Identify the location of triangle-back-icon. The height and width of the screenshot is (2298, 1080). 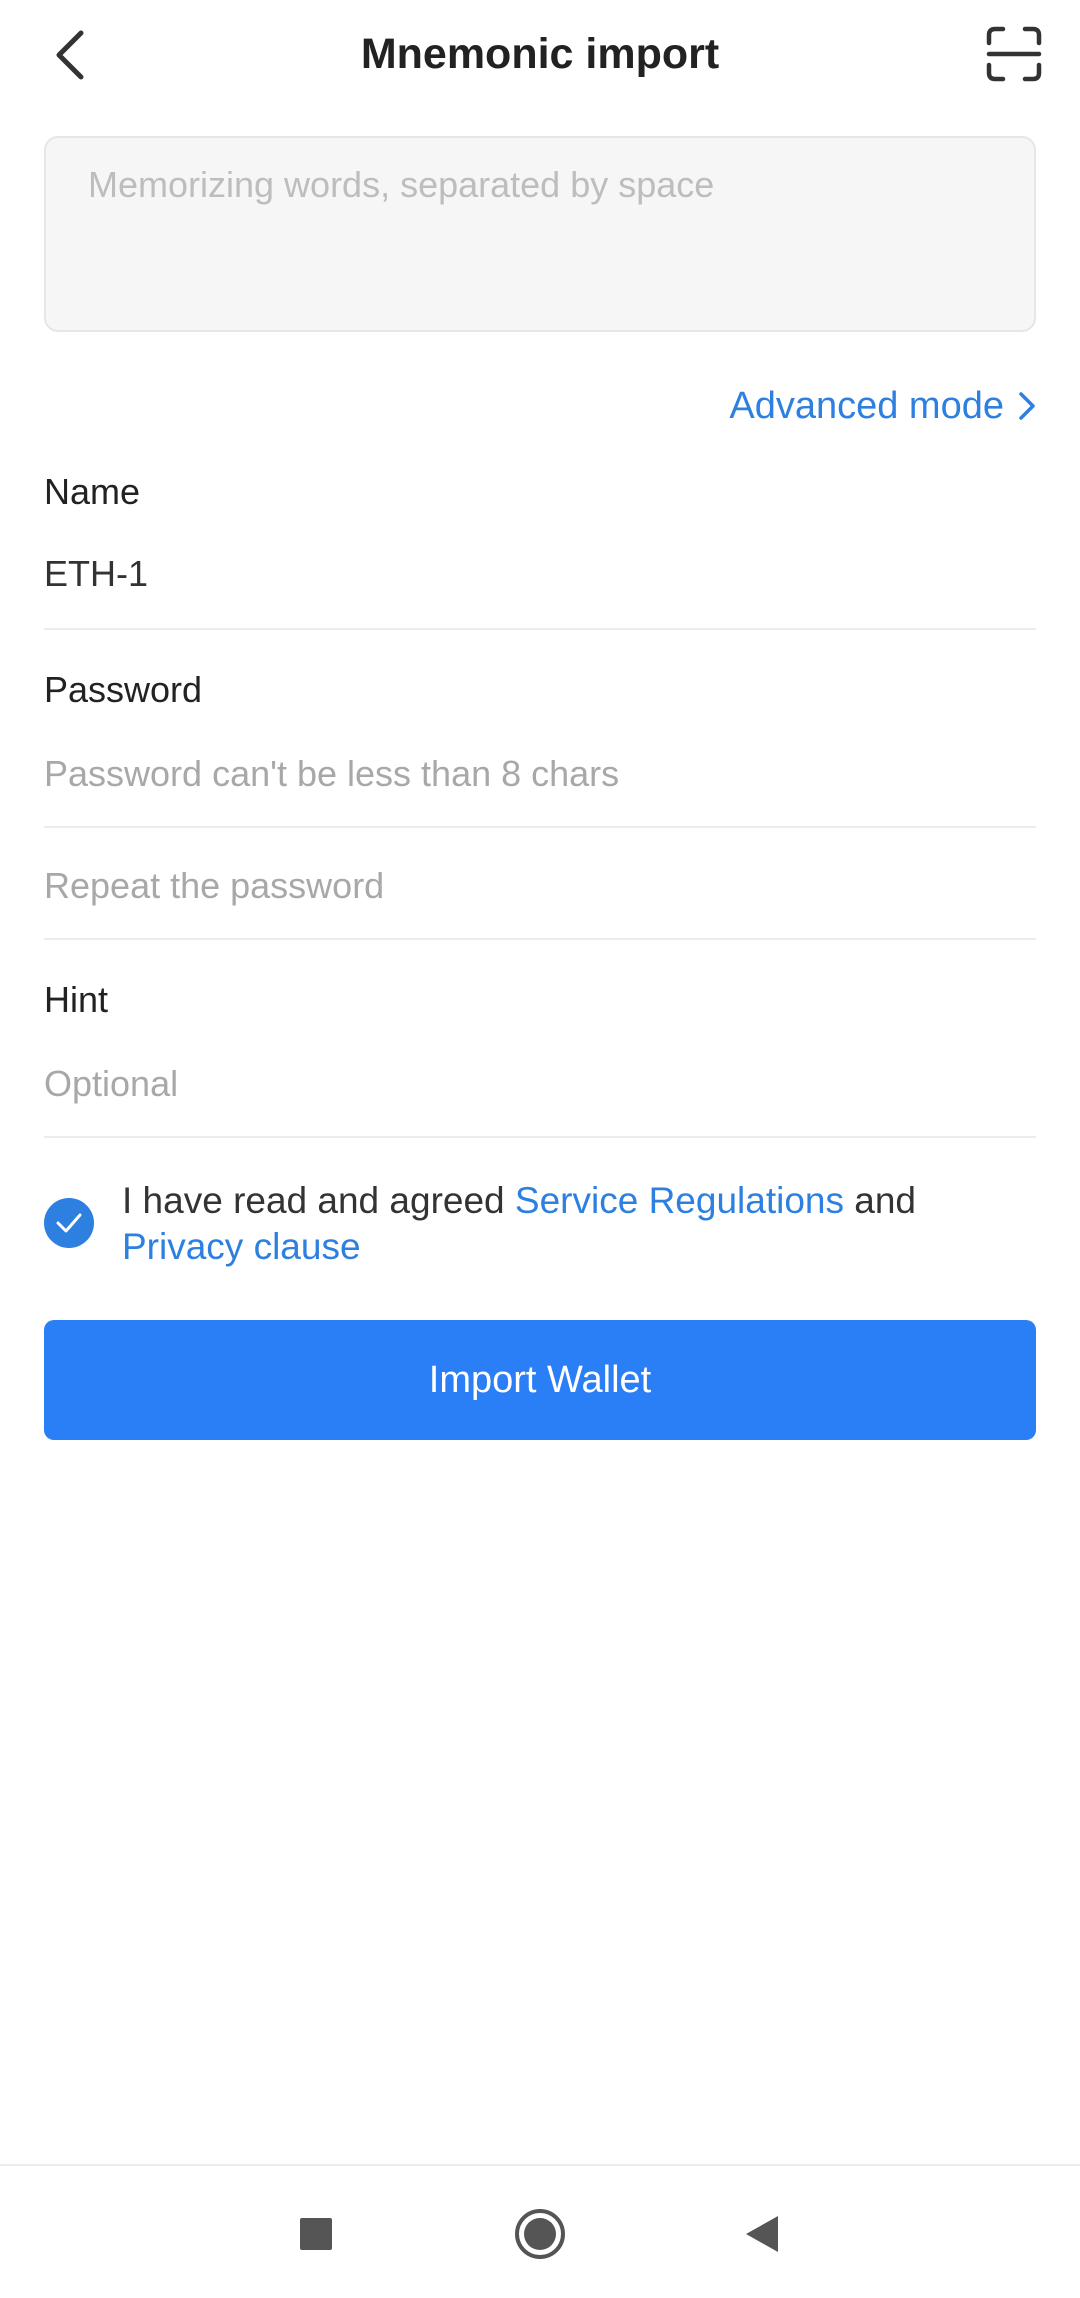
(762, 2234).